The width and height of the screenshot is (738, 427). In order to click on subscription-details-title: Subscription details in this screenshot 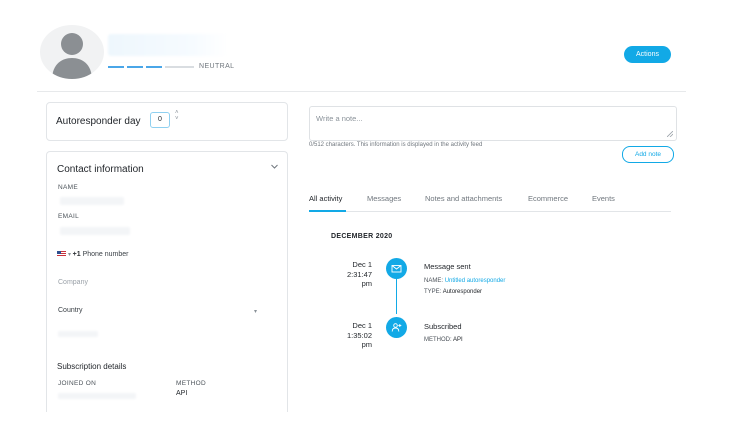, I will do `click(92, 366)`.